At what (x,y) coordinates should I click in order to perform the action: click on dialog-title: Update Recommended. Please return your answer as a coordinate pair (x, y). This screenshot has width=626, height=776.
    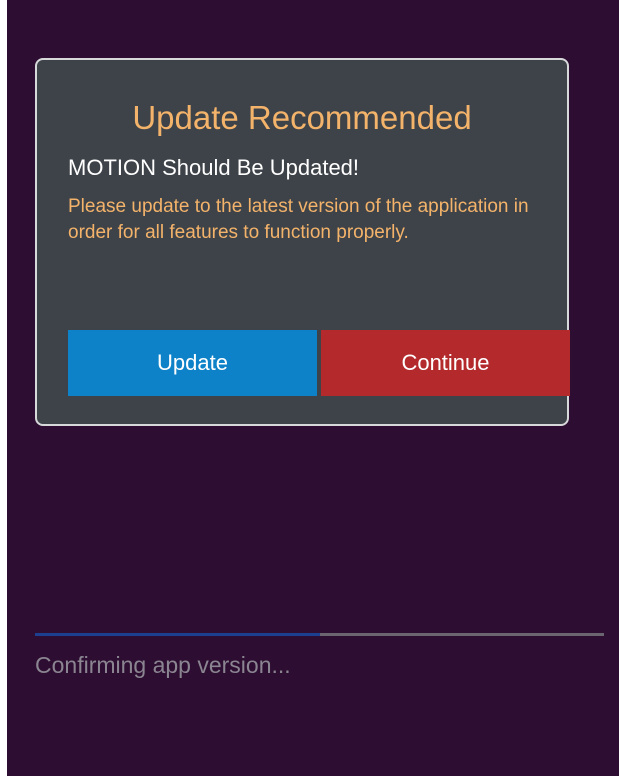
    Looking at the image, I should click on (302, 117).